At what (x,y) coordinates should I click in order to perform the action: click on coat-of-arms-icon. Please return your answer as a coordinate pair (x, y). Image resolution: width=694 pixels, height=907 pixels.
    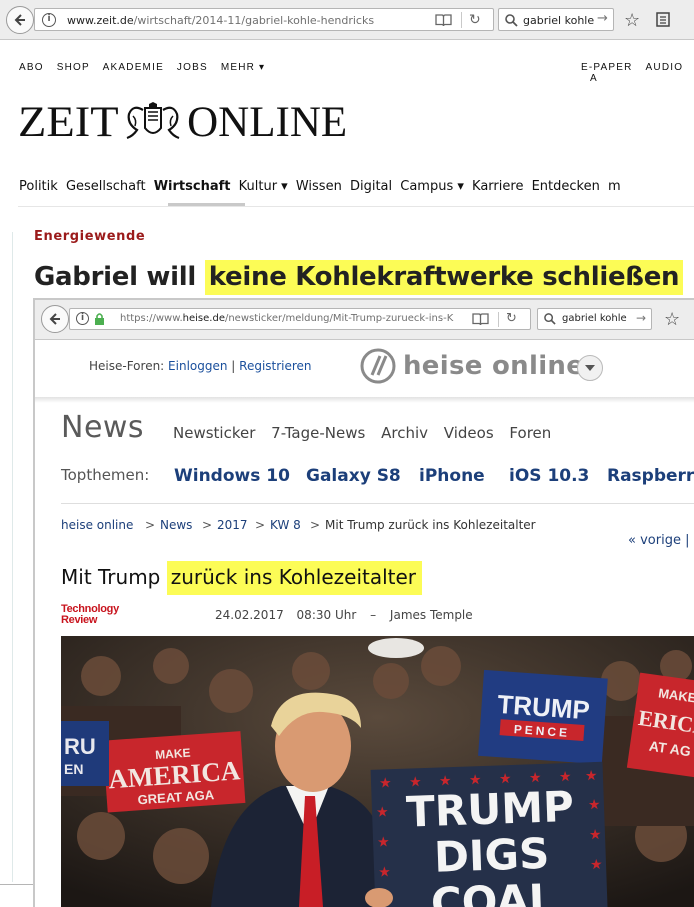
    Looking at the image, I should click on (153, 121).